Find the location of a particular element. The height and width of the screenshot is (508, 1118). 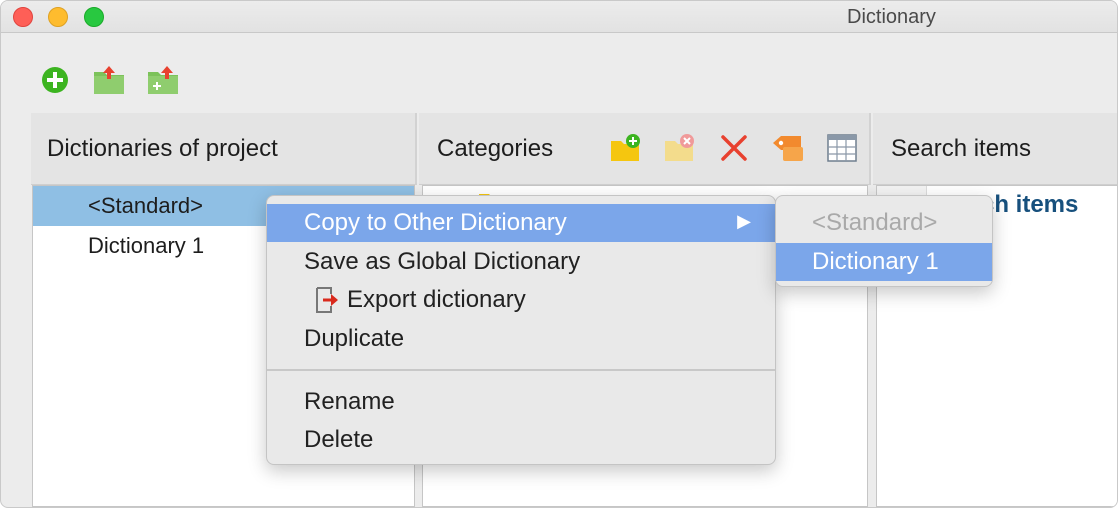

new-category-icon is located at coordinates (625, 147).